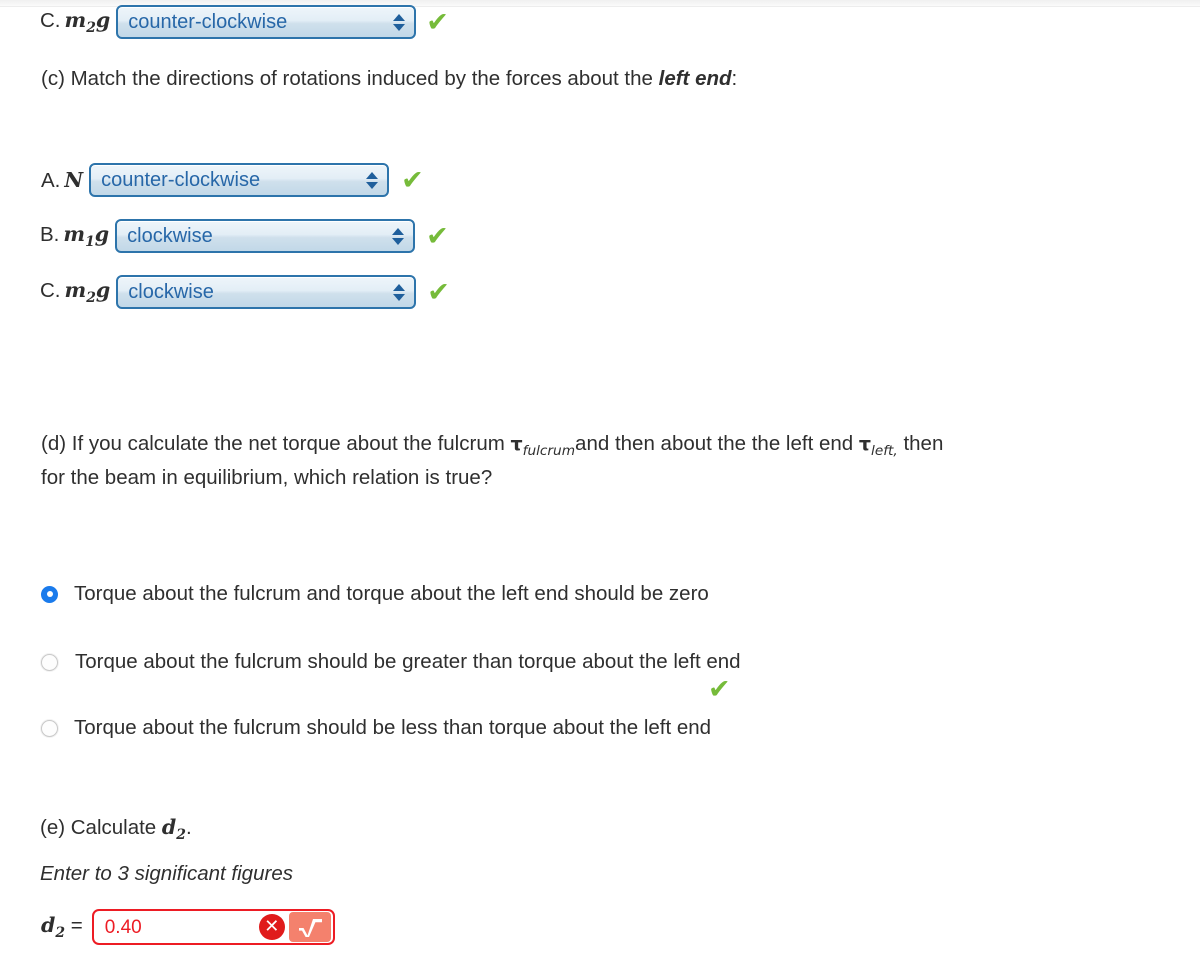  What do you see at coordinates (265, 236) in the screenshot?
I see `direction-select-c-b: clockwise` at bounding box center [265, 236].